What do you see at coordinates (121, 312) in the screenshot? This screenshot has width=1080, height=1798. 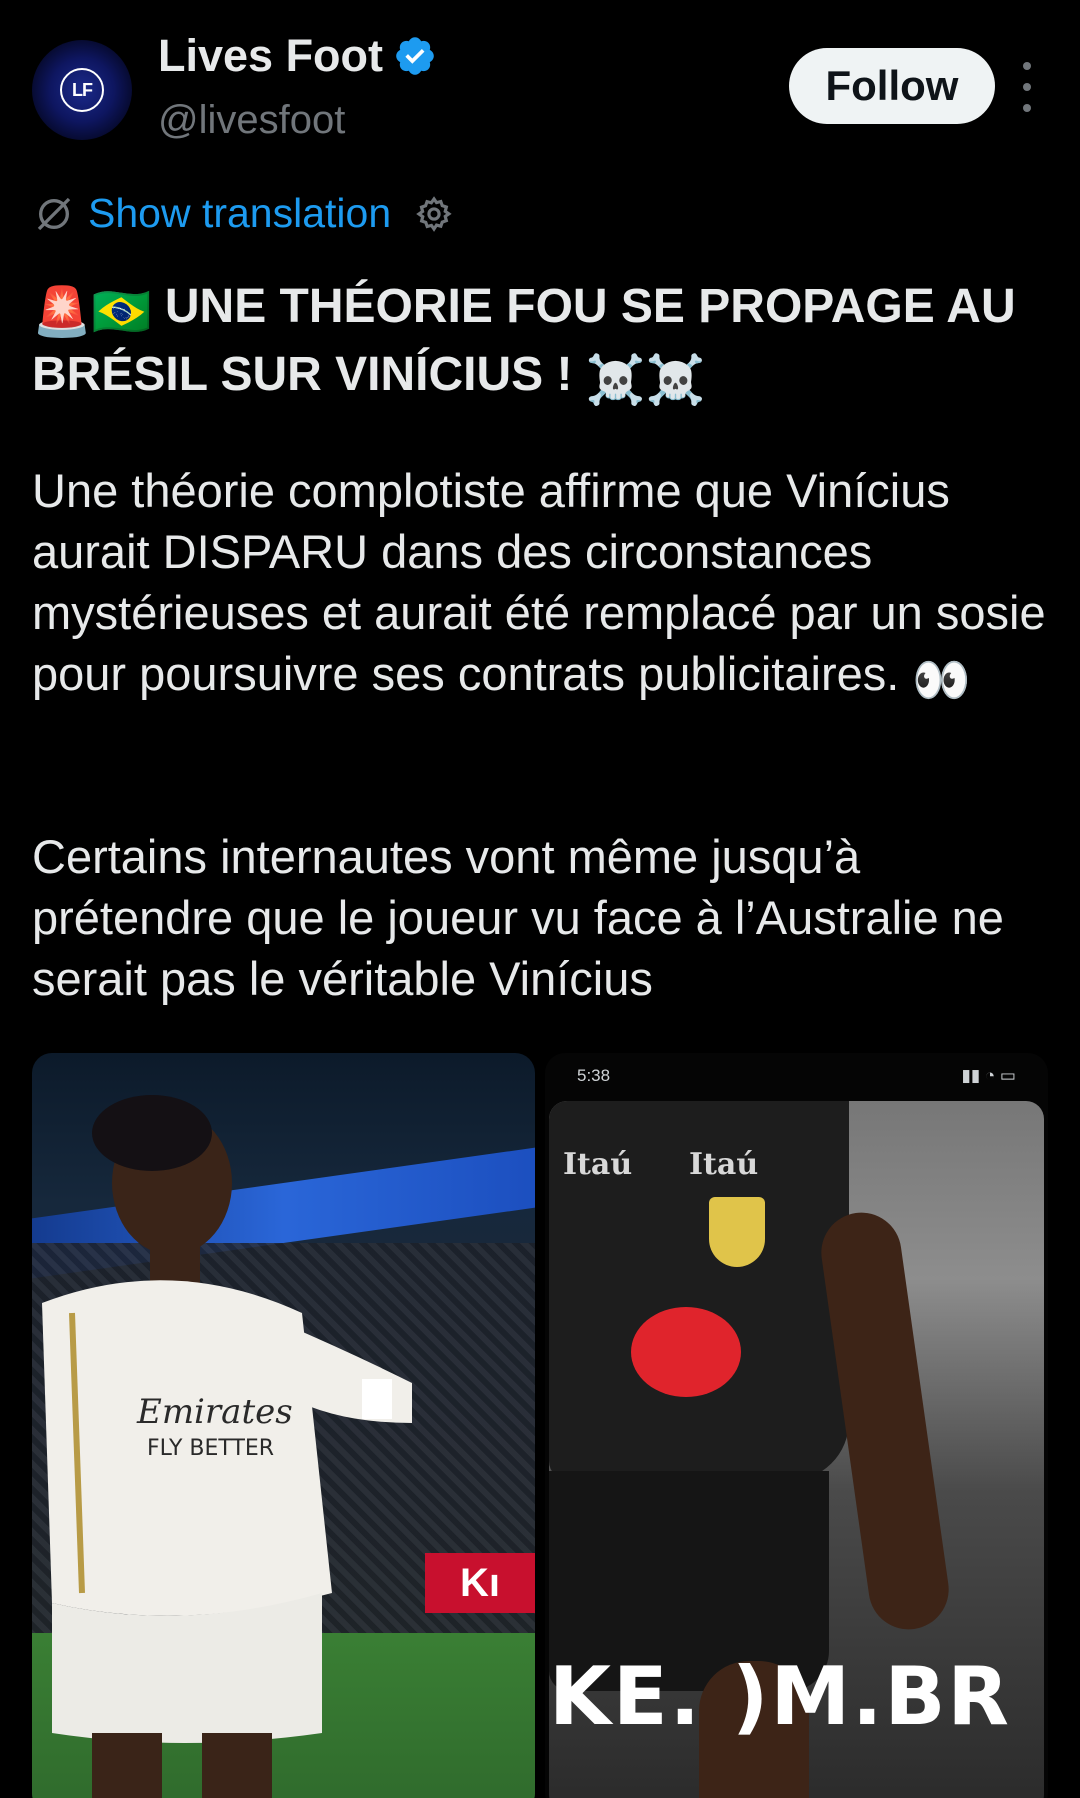 I see `brazil-flag-emoji-icon: 🇧🇷` at bounding box center [121, 312].